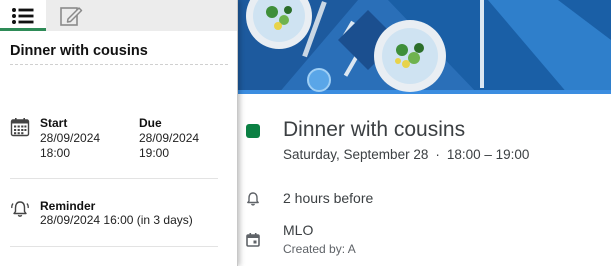 Image resolution: width=611 pixels, height=266 pixels. What do you see at coordinates (374, 129) in the screenshot?
I see `event-title: Dinner with cousins` at bounding box center [374, 129].